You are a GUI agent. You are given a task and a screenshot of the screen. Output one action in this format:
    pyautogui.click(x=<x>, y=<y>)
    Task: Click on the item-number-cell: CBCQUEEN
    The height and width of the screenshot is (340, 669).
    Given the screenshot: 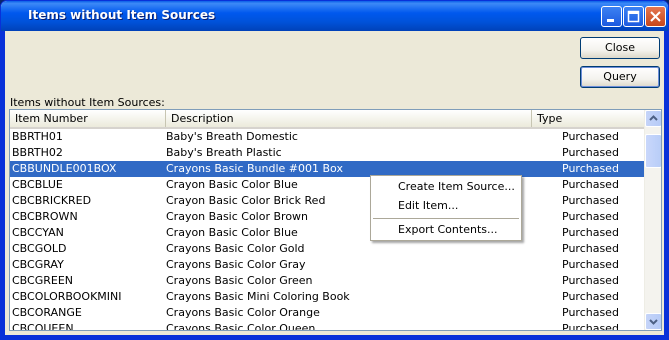 What is the action you would take?
    pyautogui.click(x=43, y=326)
    